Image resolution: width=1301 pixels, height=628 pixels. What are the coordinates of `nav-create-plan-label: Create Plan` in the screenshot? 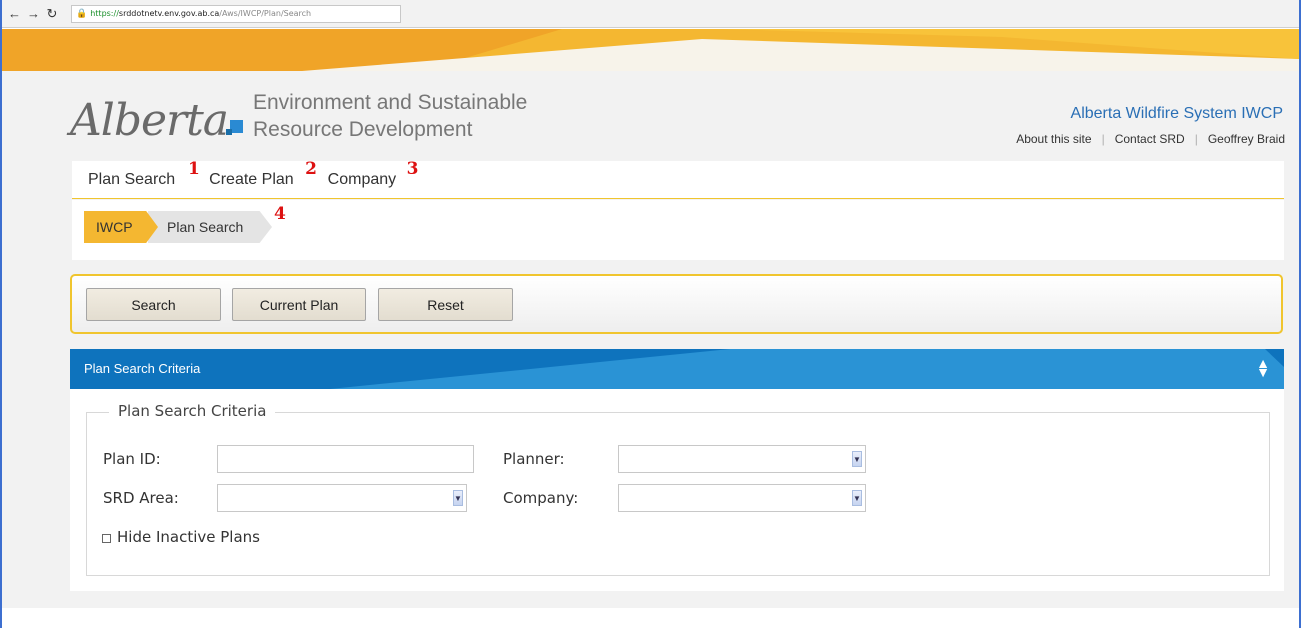 It's located at (251, 179).